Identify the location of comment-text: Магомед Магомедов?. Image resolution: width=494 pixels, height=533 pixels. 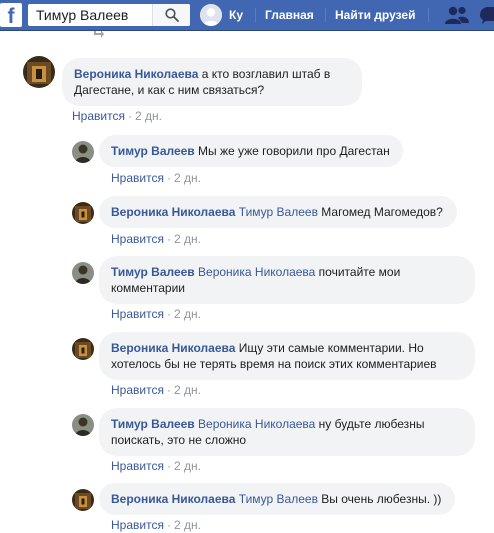
(380, 212).